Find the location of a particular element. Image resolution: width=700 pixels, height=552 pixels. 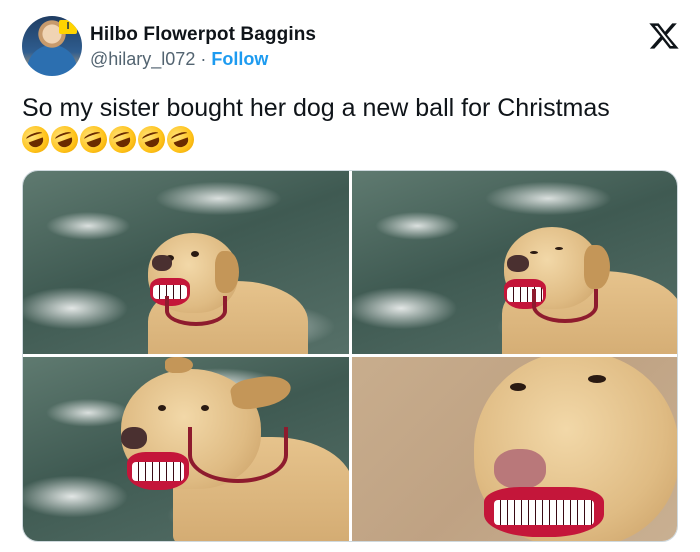

x-logo-icon is located at coordinates (664, 36).